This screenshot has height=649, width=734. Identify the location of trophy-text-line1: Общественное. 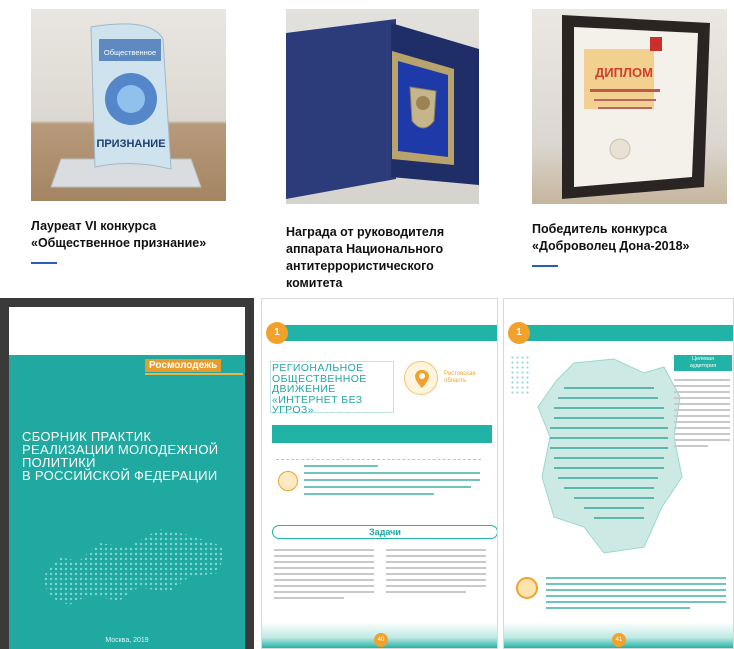
(130, 52).